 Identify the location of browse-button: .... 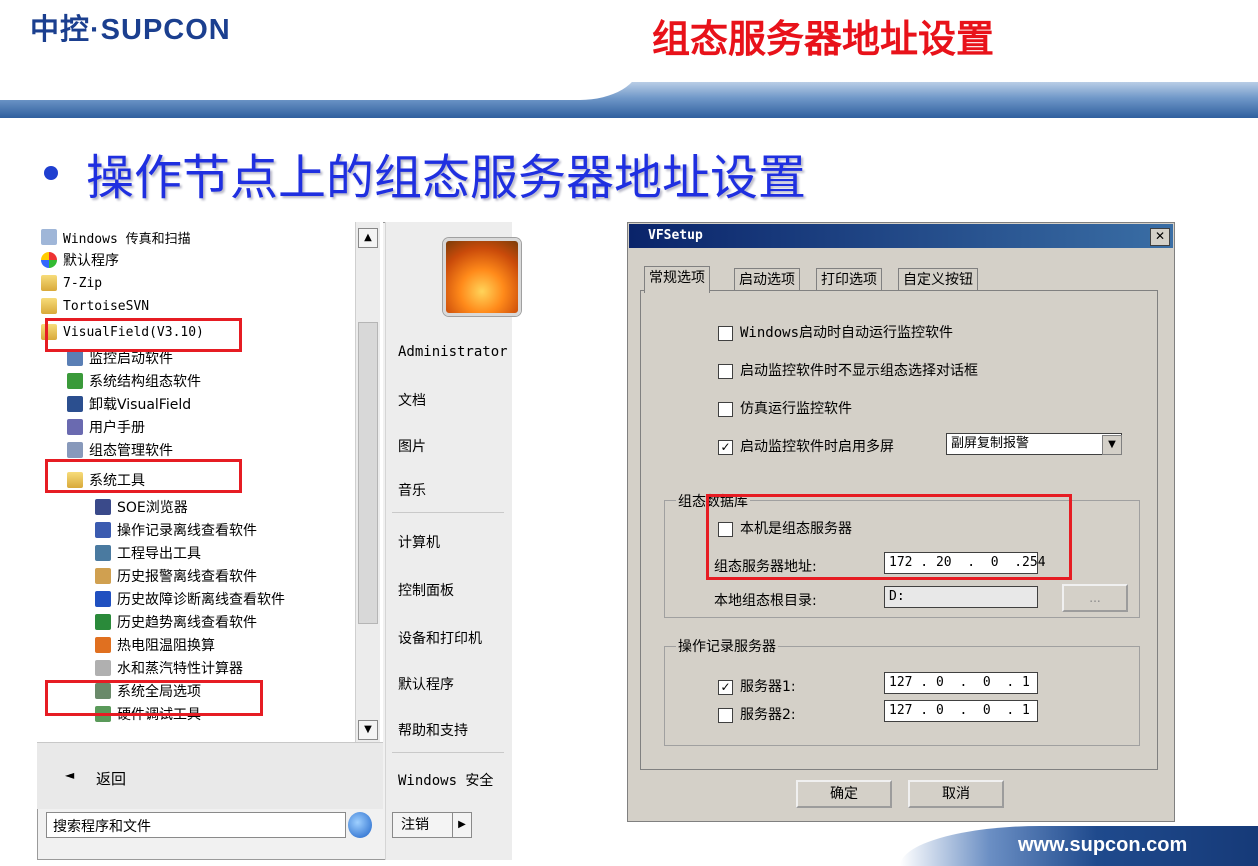
(1095, 598).